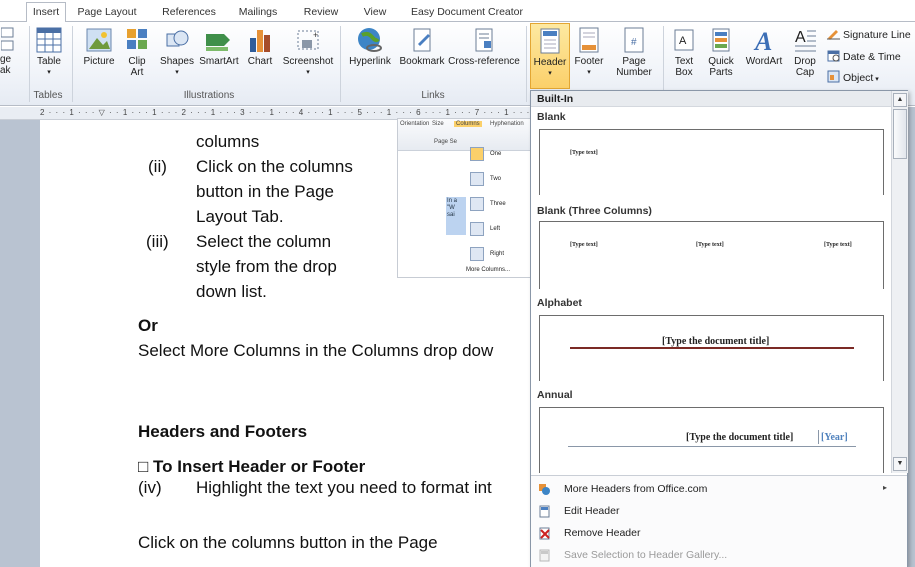 The height and width of the screenshot is (567, 915). What do you see at coordinates (308, 52) in the screenshot?
I see `screenshot-button: + Screenshot ▾` at bounding box center [308, 52].